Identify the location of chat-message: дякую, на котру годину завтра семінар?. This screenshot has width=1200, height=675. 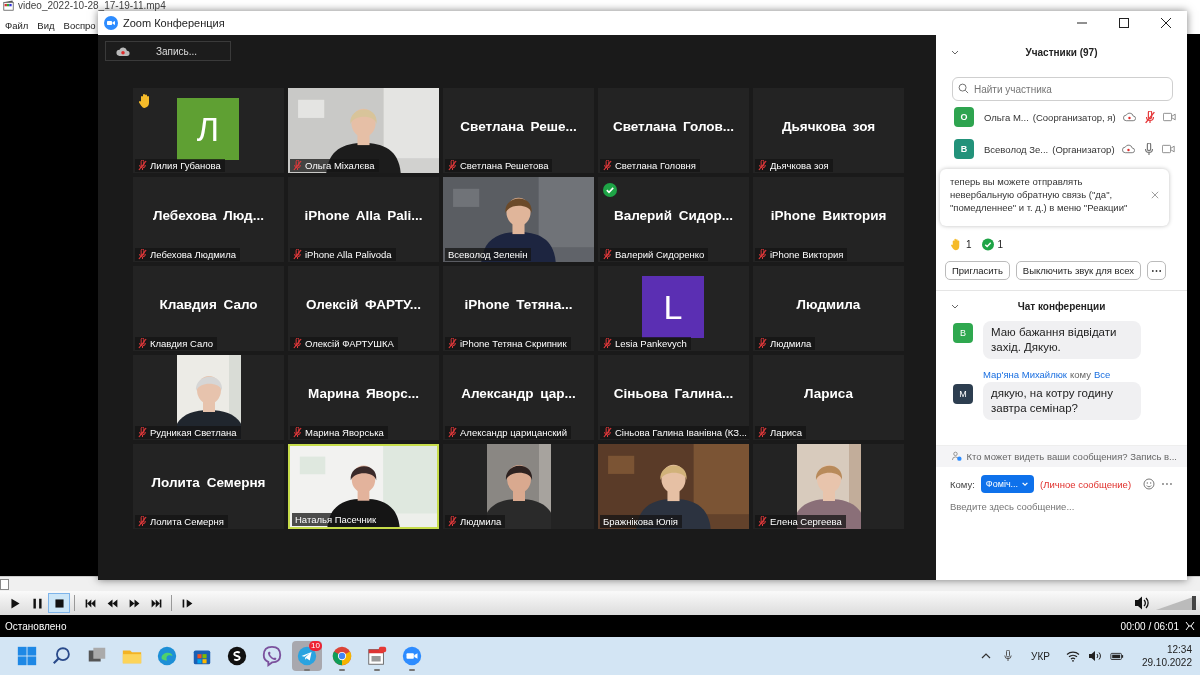
(1062, 401).